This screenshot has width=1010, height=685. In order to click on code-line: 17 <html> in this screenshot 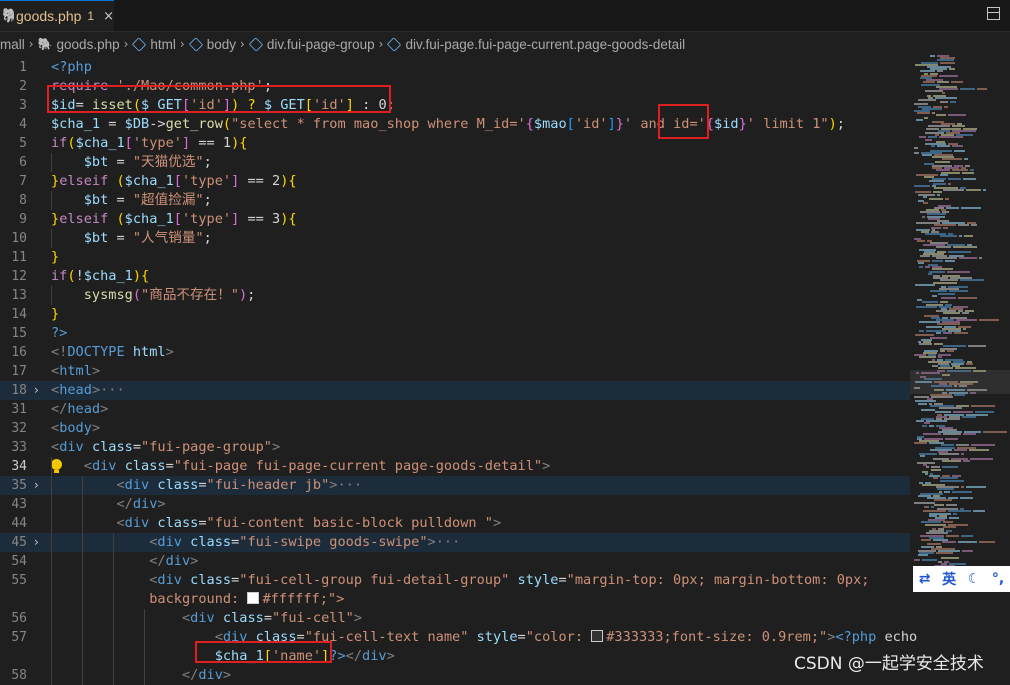, I will do `click(455, 371)`.